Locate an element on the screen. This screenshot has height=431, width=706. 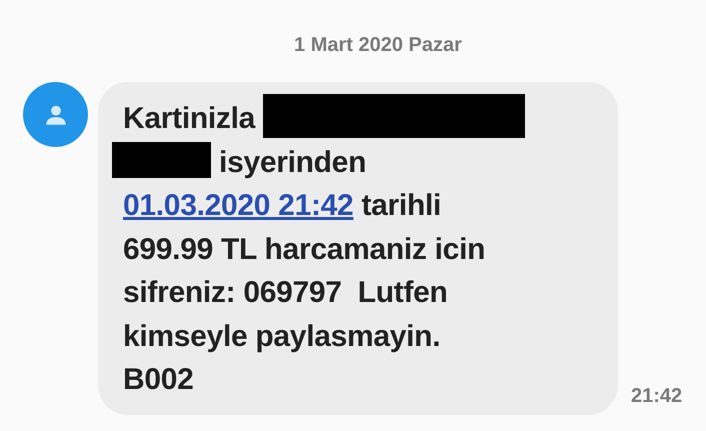
date-link: 01.03.2020 21:42 is located at coordinates (238, 205).